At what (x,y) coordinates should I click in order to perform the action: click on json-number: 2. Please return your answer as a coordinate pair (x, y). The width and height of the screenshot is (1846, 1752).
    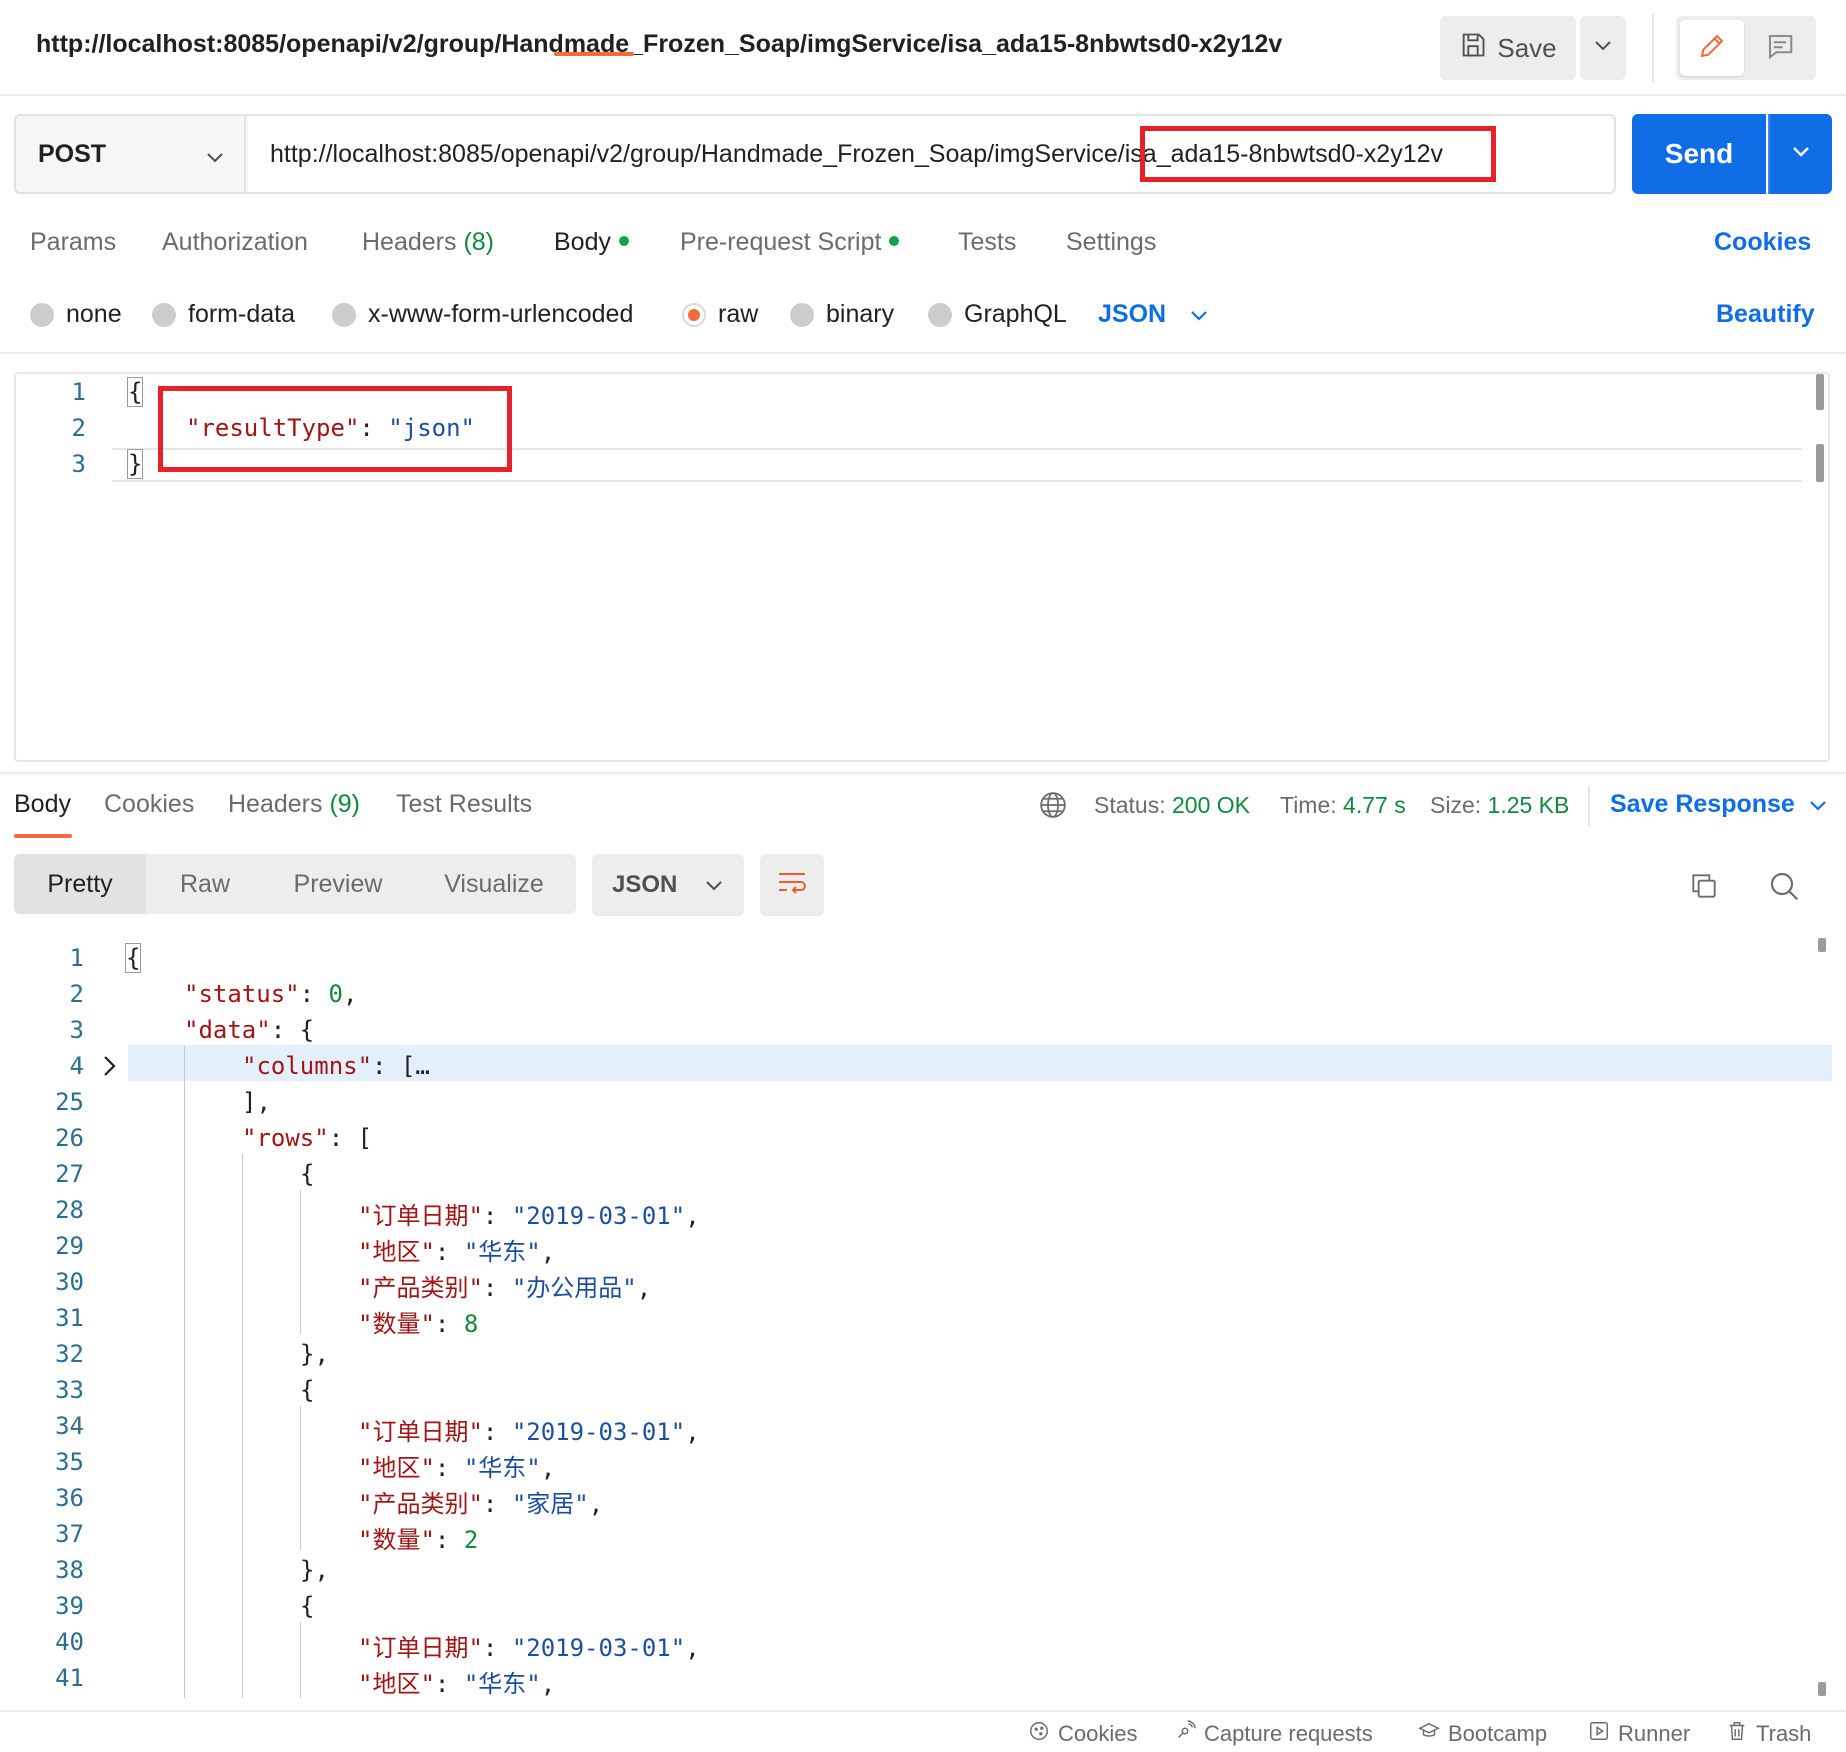
    Looking at the image, I should click on (471, 1540).